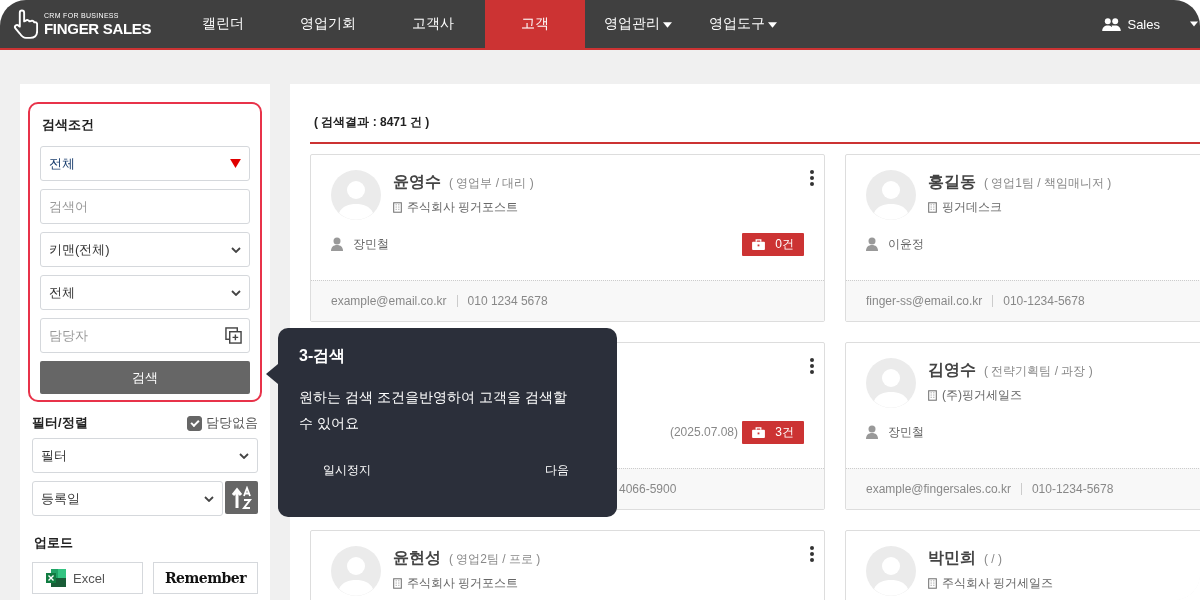  What do you see at coordinates (557, 470) in the screenshot?
I see `tooltip-button: 다음` at bounding box center [557, 470].